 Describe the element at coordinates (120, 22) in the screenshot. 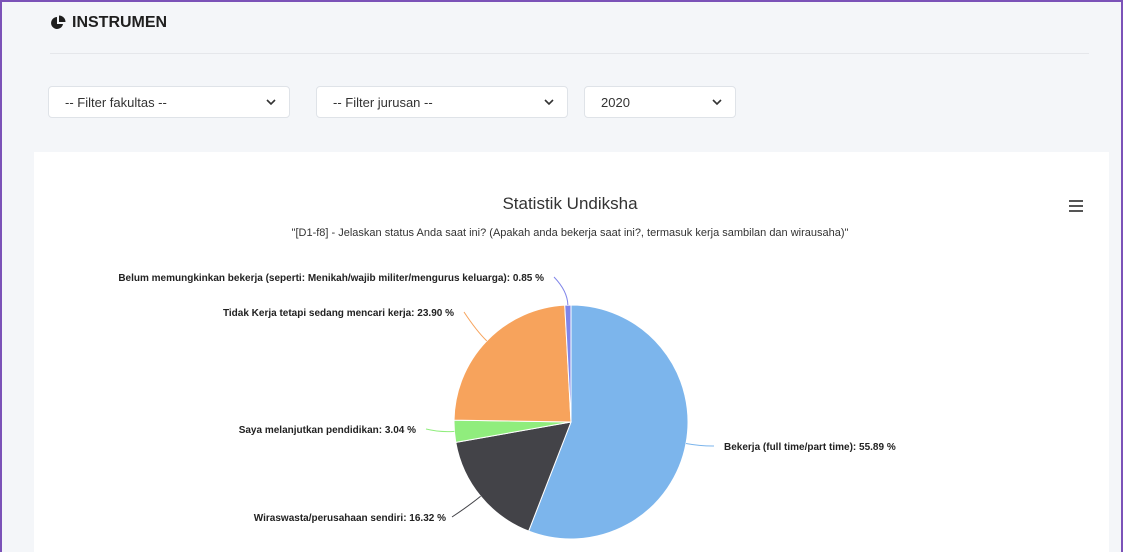

I see `page-title: INSTRUMEN` at that location.